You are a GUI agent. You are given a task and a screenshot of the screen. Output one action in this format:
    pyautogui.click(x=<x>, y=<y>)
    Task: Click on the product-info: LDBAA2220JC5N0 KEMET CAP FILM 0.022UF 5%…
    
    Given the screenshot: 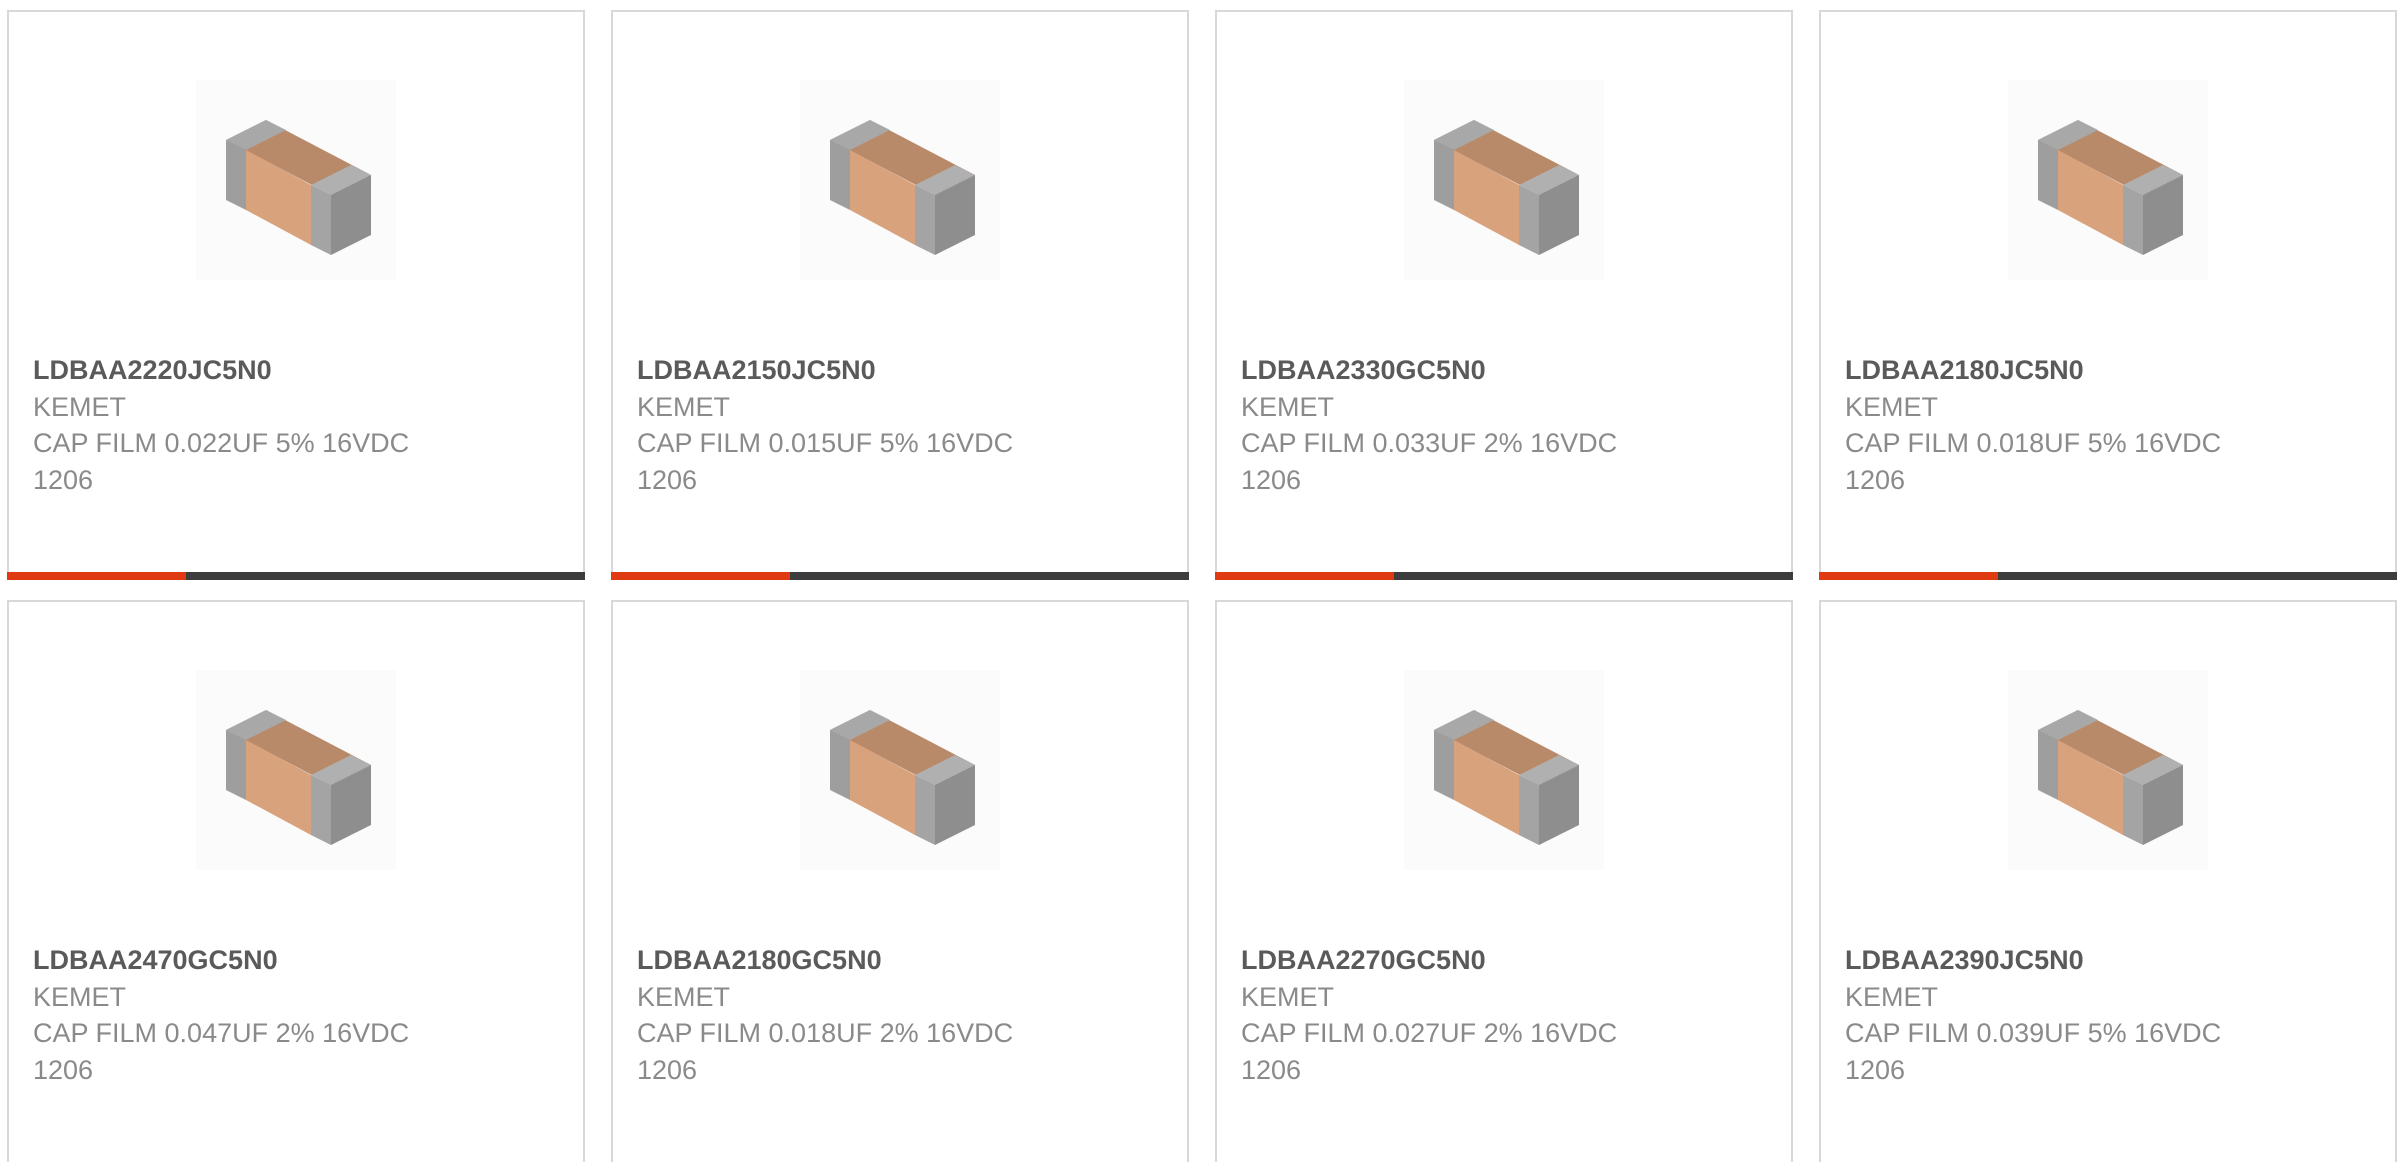 What is the action you would take?
    pyautogui.click(x=298, y=425)
    